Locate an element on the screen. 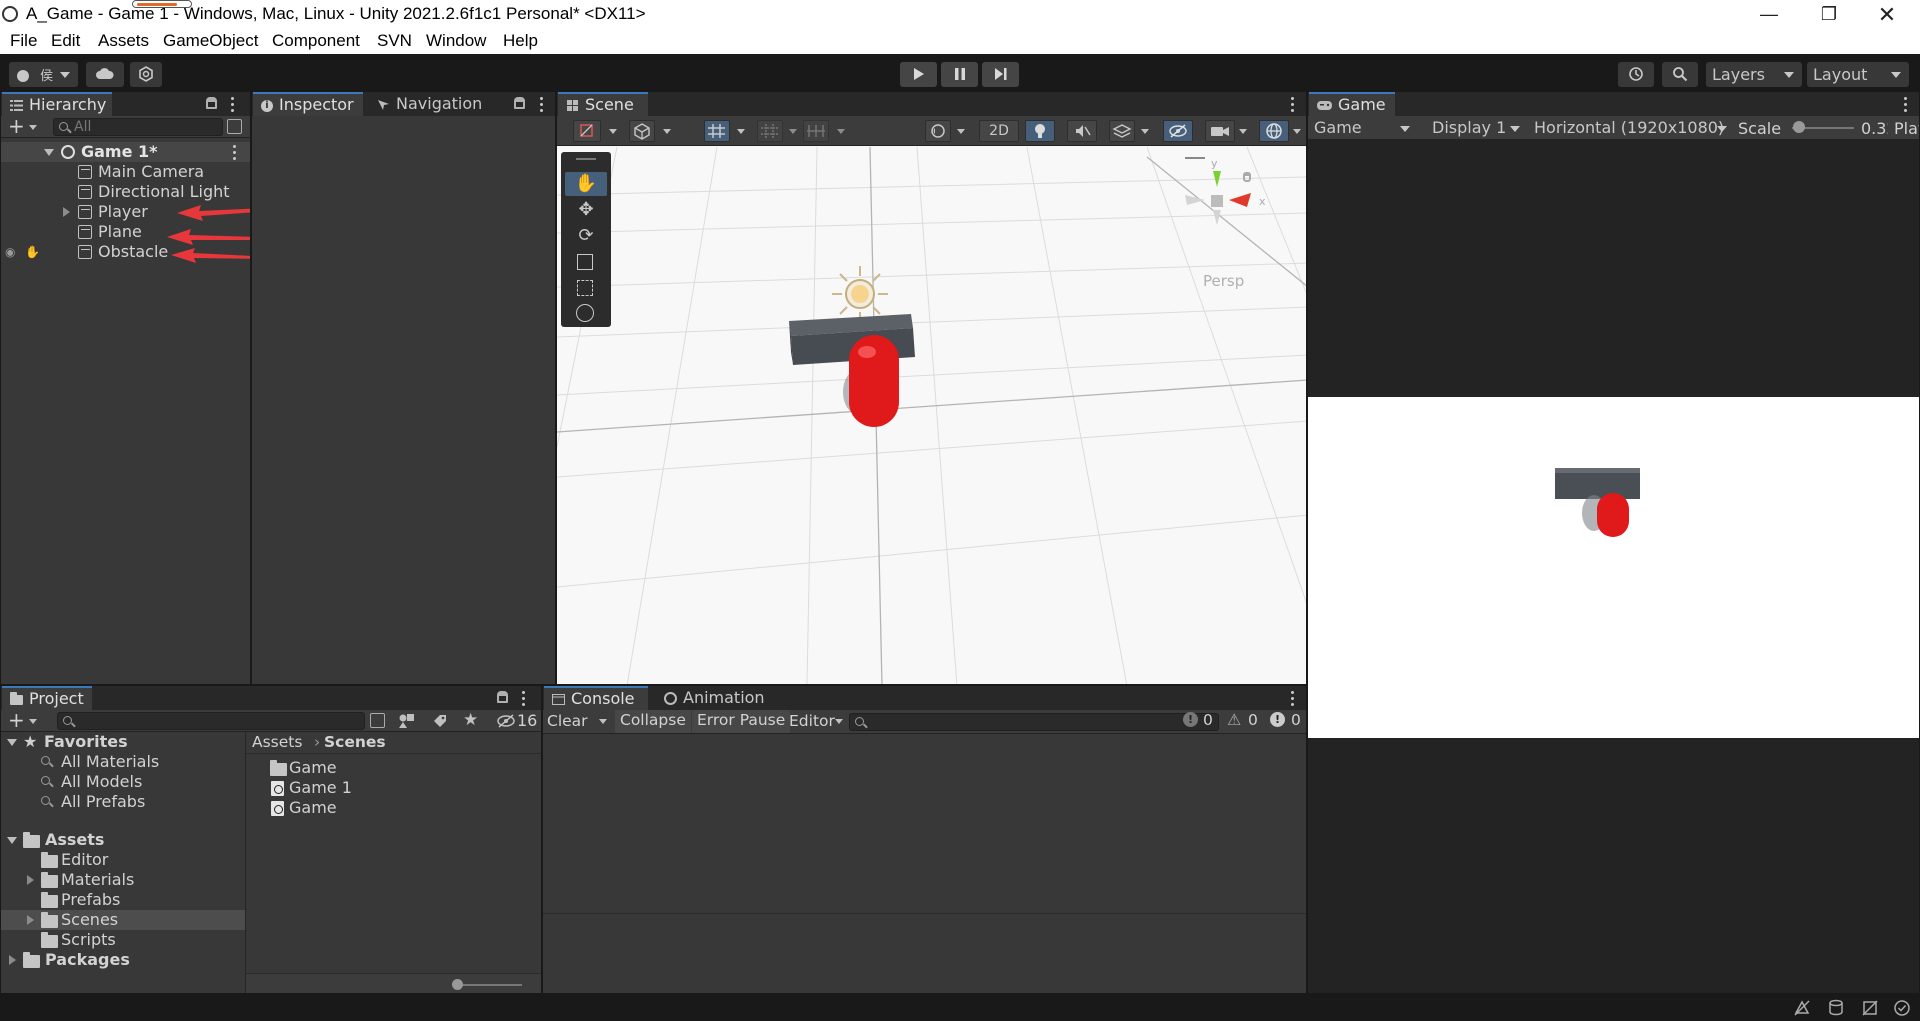  projection-label: Persp is located at coordinates (1223, 281).